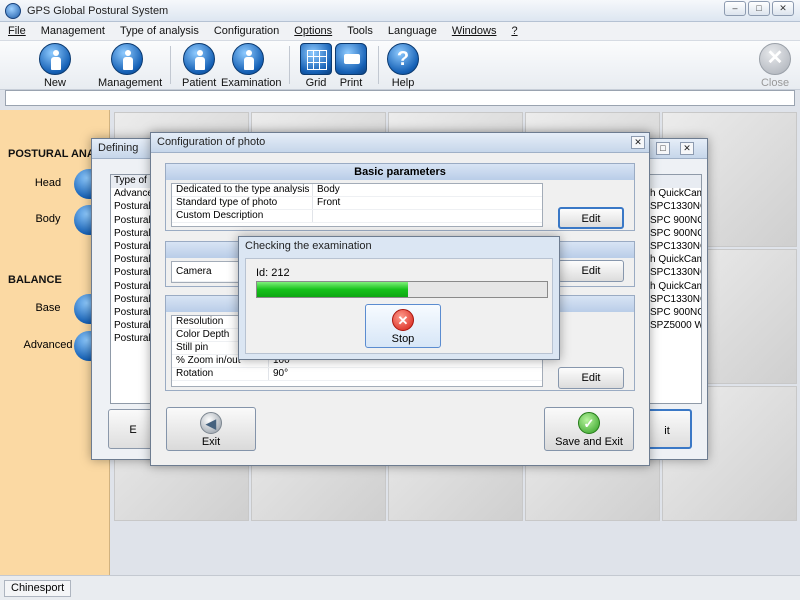 This screenshot has width=800, height=600. I want to click on examination-button: Examination, so click(251, 66).